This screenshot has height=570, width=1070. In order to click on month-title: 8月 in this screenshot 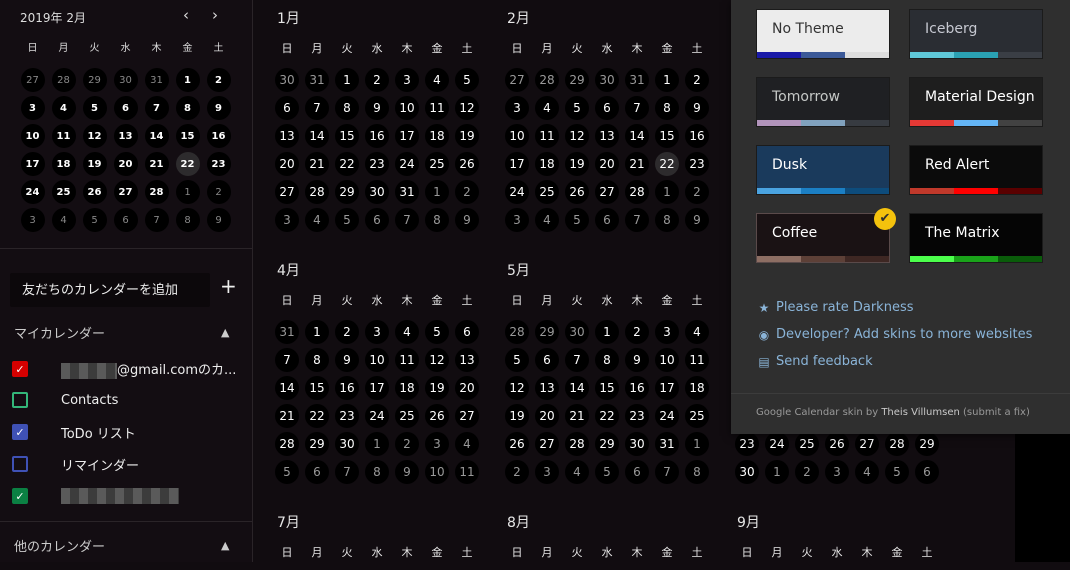, I will do `click(518, 522)`.